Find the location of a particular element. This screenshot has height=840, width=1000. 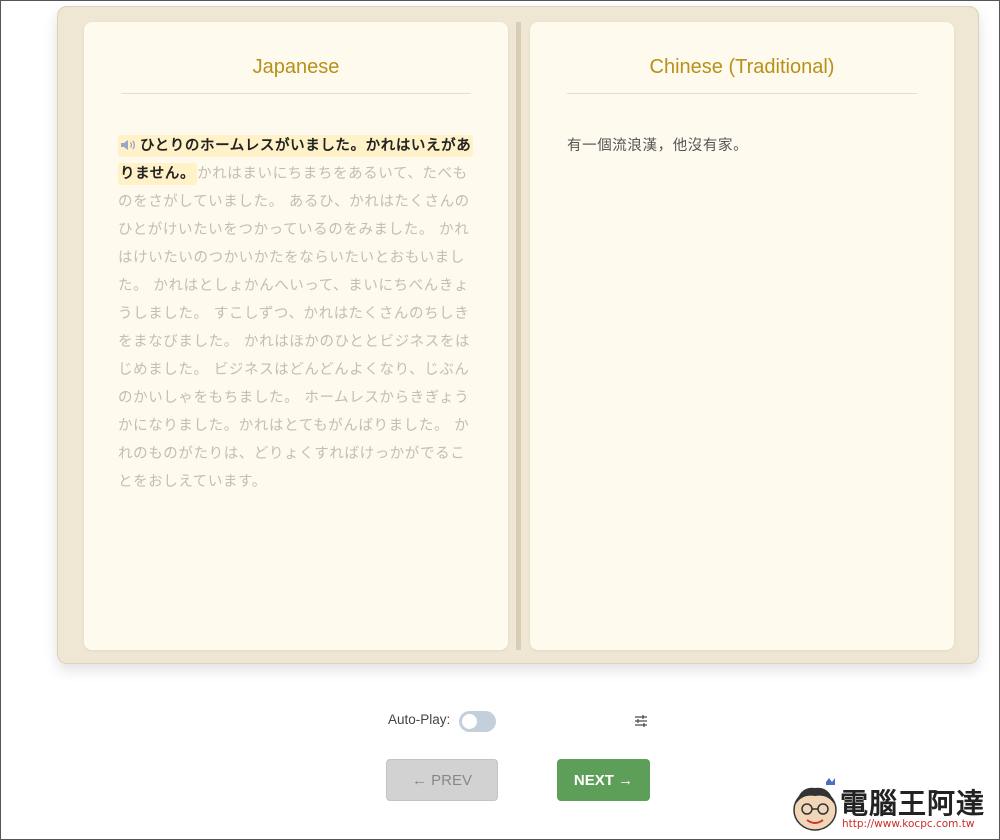

watermark: 電腦王阿達 http://www.kocpc.com.tw is located at coordinates (890, 806).